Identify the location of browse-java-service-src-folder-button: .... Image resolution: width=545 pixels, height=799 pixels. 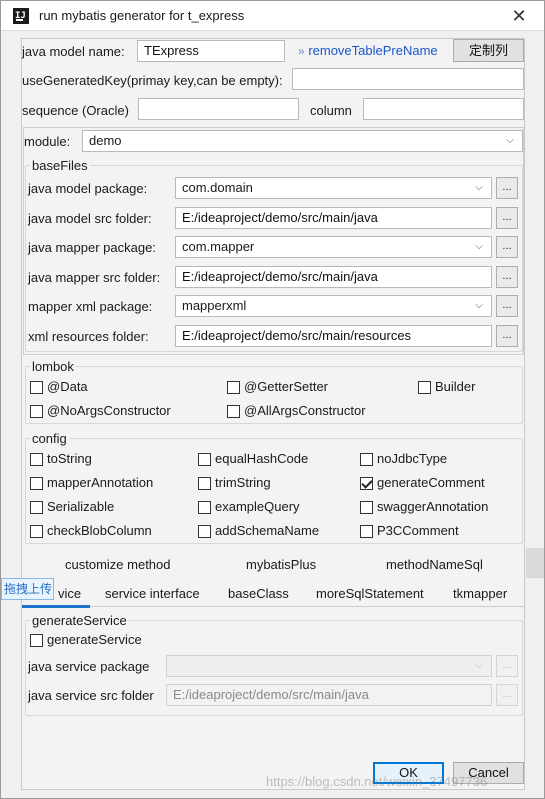
(507, 695).